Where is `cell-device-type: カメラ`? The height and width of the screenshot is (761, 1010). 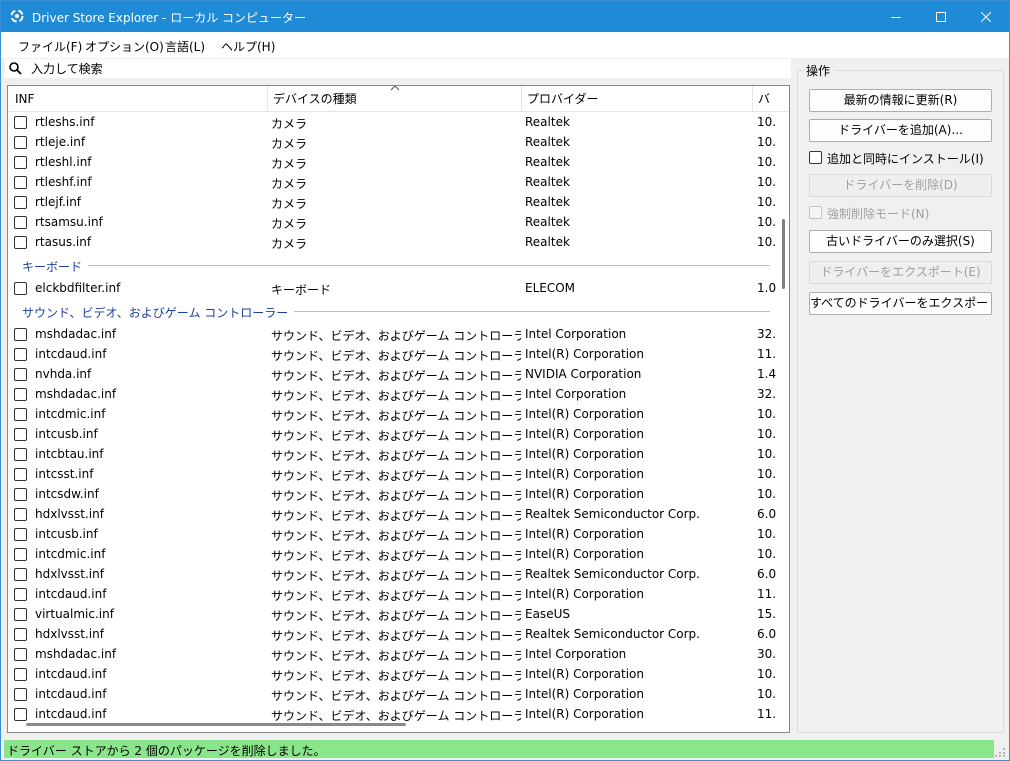
cell-device-type: カメラ is located at coordinates (289, 204).